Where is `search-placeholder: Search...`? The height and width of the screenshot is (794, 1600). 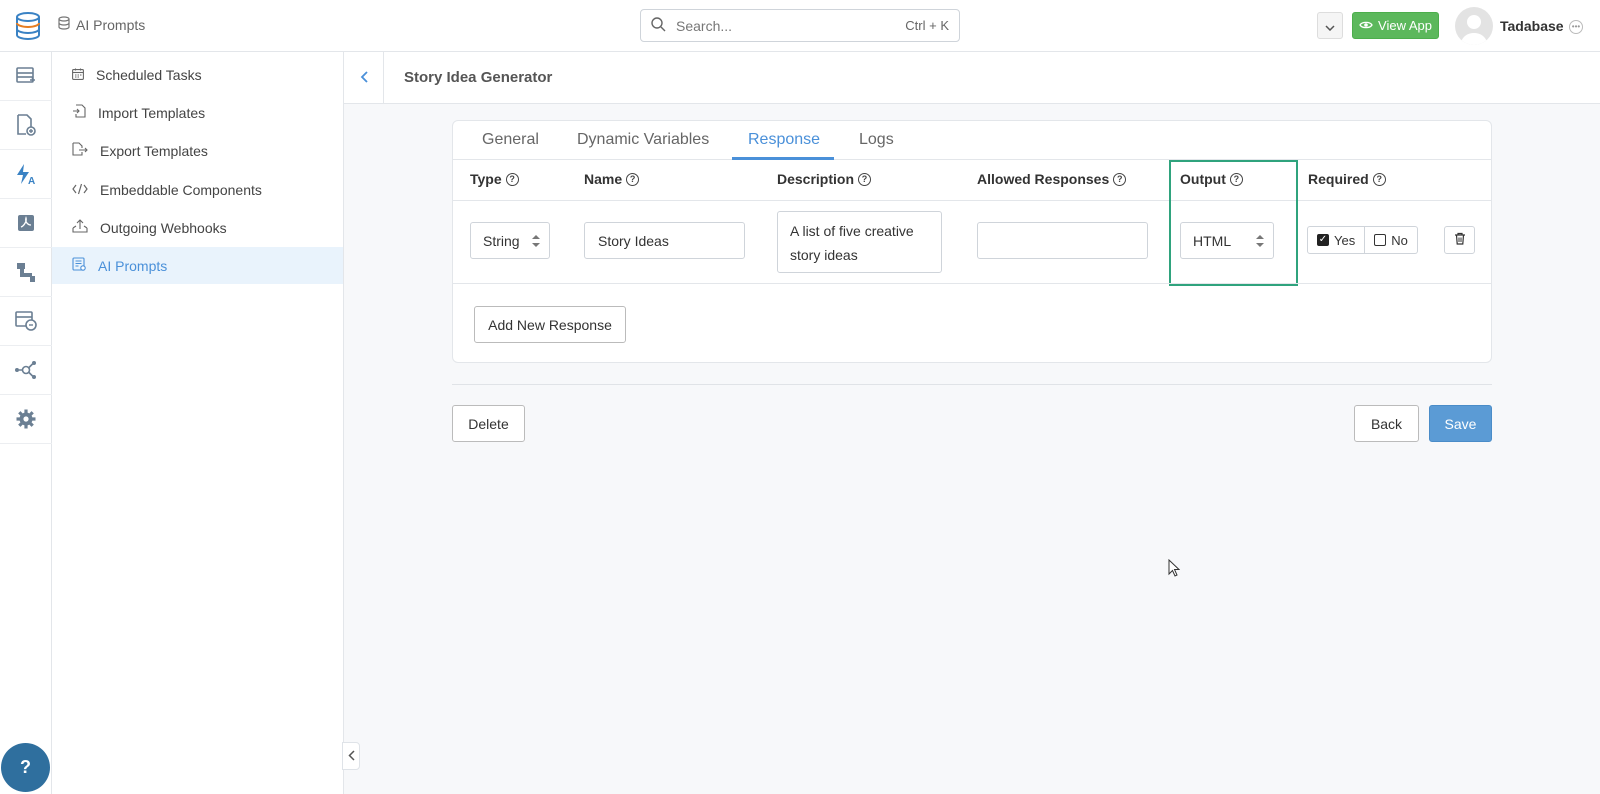 search-placeholder: Search... is located at coordinates (704, 25).